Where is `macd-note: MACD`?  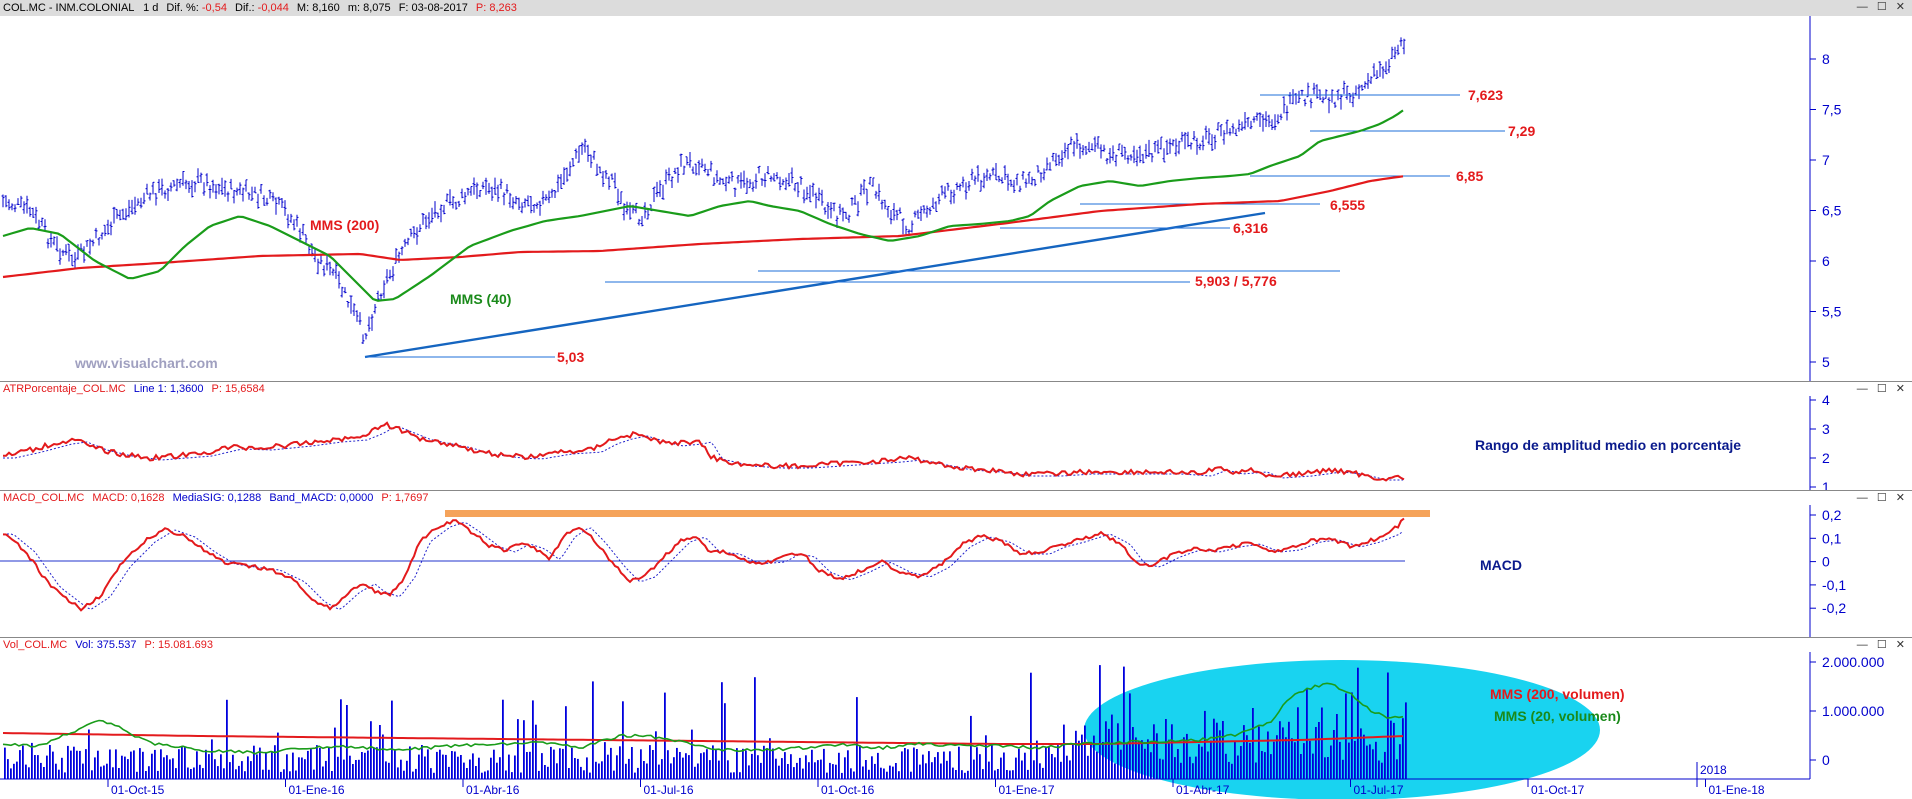 macd-note: MACD is located at coordinates (1501, 565).